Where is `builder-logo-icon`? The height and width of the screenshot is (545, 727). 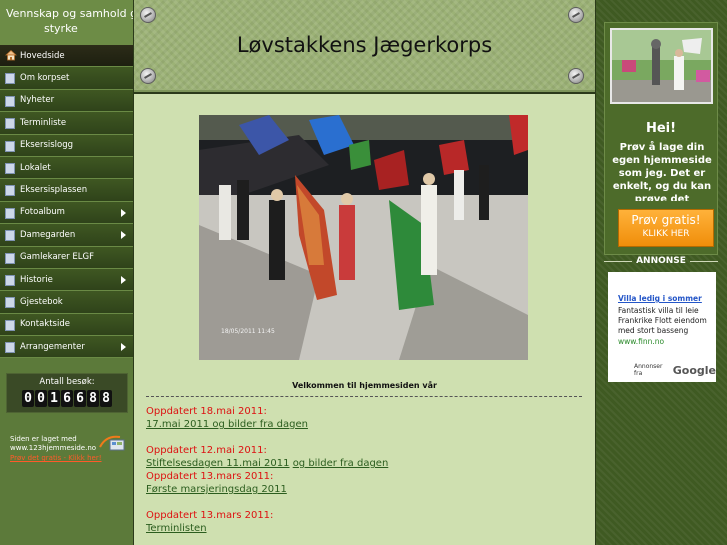
builder-logo-icon is located at coordinates (112, 443).